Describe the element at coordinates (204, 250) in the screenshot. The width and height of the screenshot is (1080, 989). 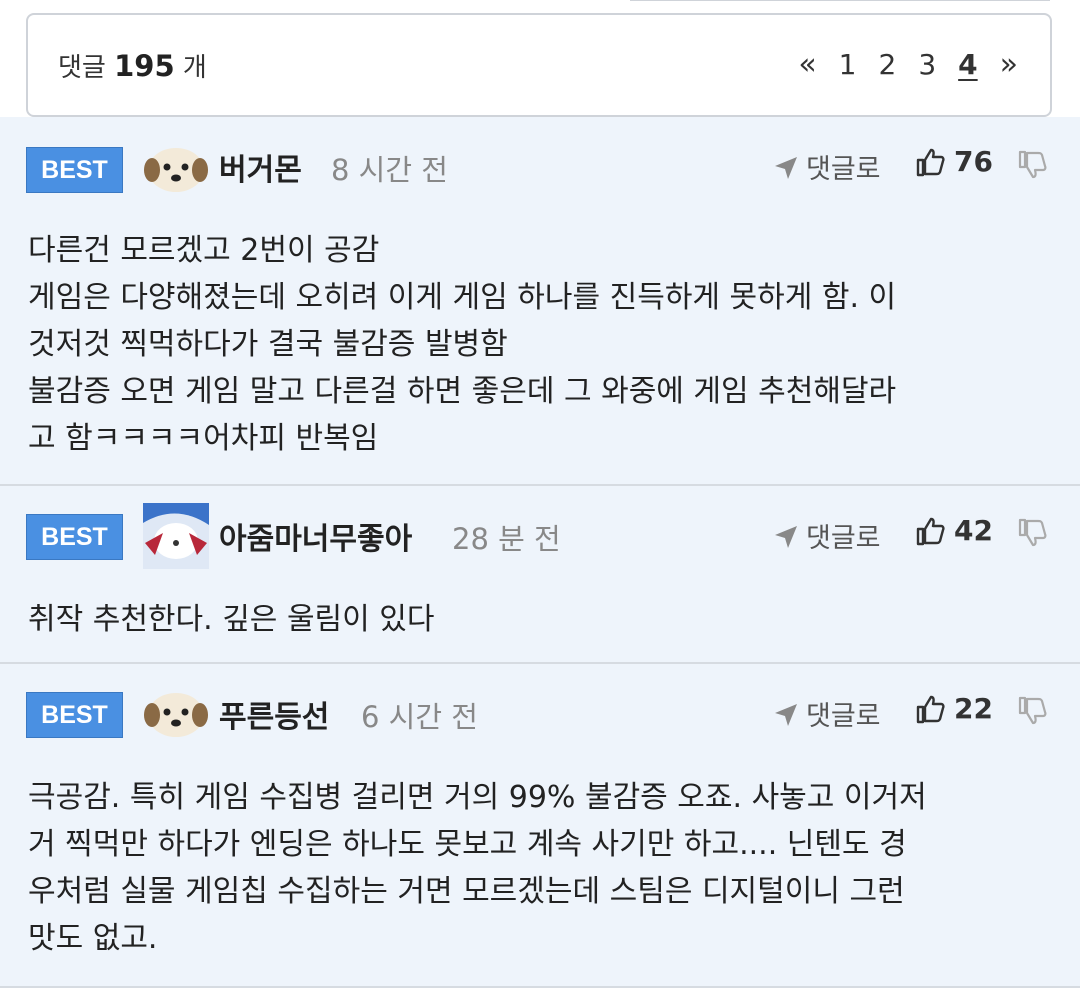
I see `comment-line: 다른건 모르겠고 2번이 공감` at that location.